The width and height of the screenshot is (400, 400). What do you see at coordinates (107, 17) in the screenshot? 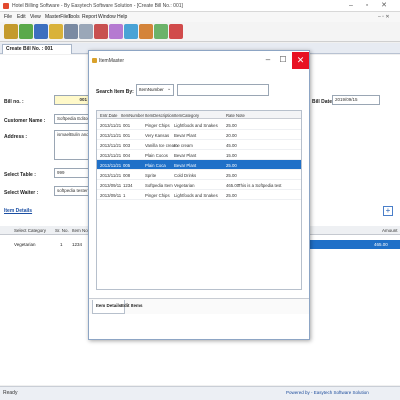
I see `menu-window: Window` at bounding box center [107, 17].